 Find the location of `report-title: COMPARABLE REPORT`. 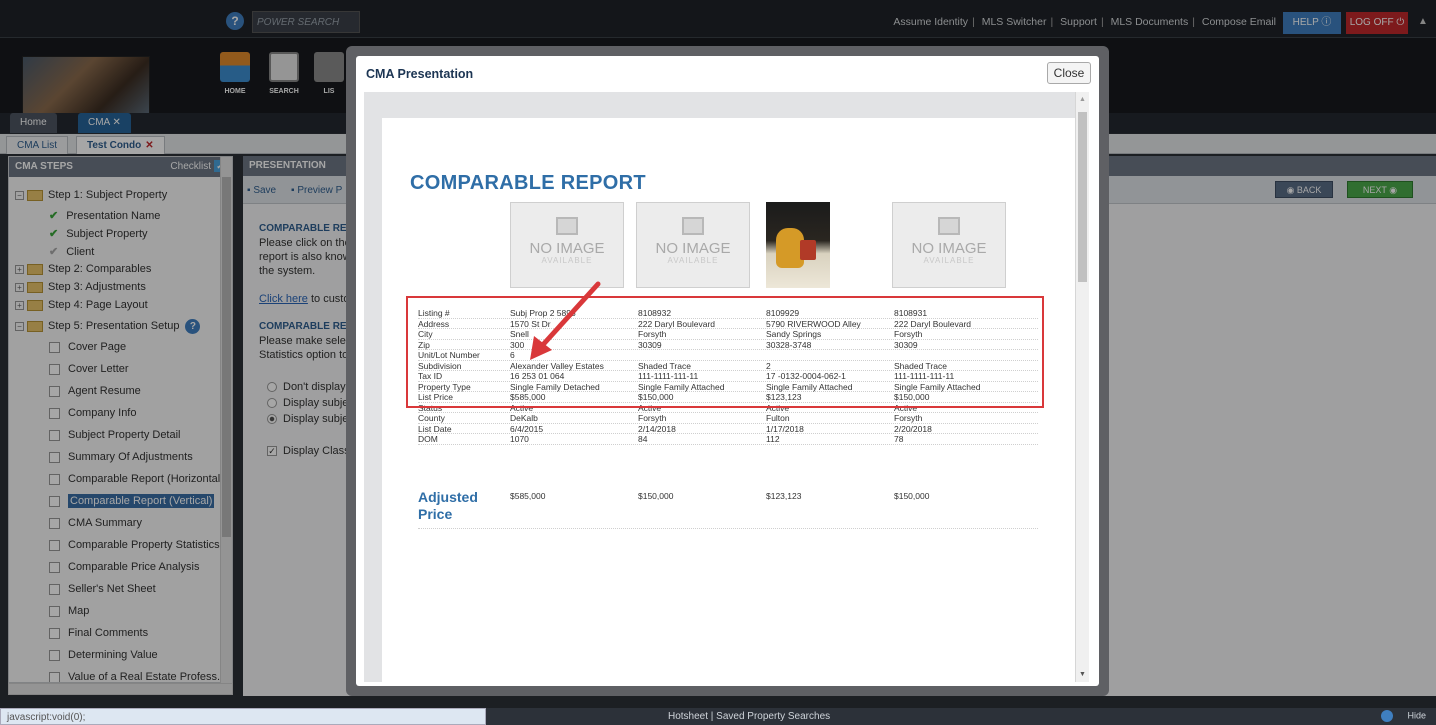

report-title: COMPARABLE REPORT is located at coordinates (528, 183).